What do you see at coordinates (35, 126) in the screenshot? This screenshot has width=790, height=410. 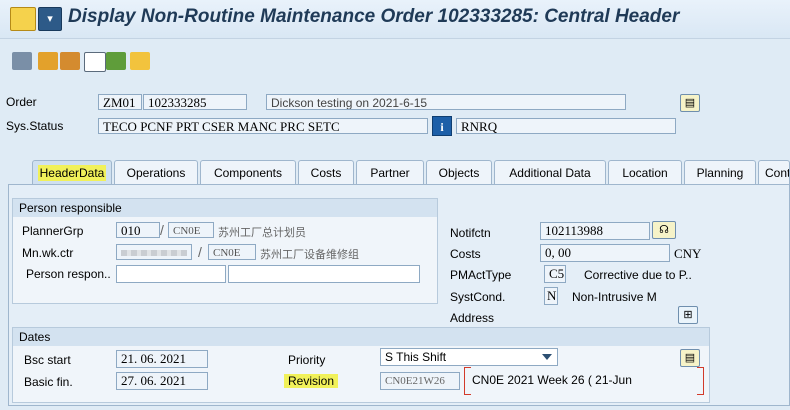 I see `system-status-label: Sys.Status` at bounding box center [35, 126].